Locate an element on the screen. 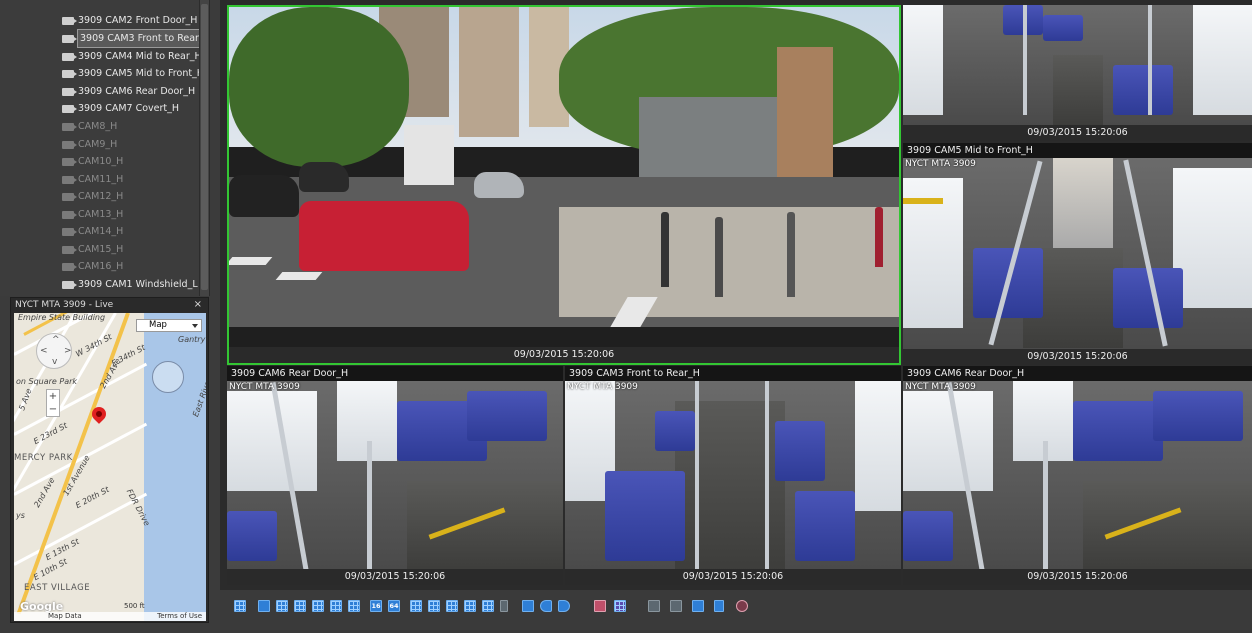  map-label: Empire State Building is located at coordinates (62, 317).